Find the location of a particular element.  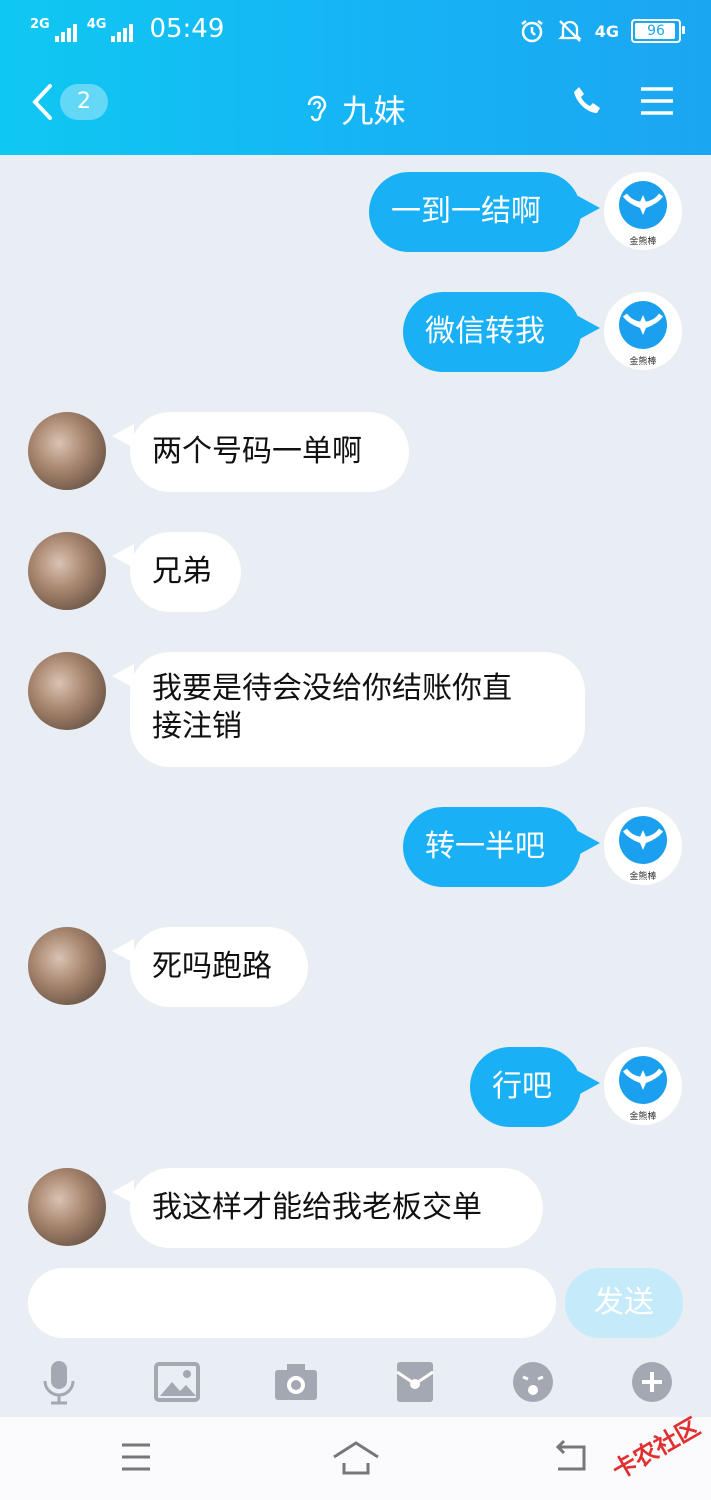

message-input is located at coordinates (292, 1303).